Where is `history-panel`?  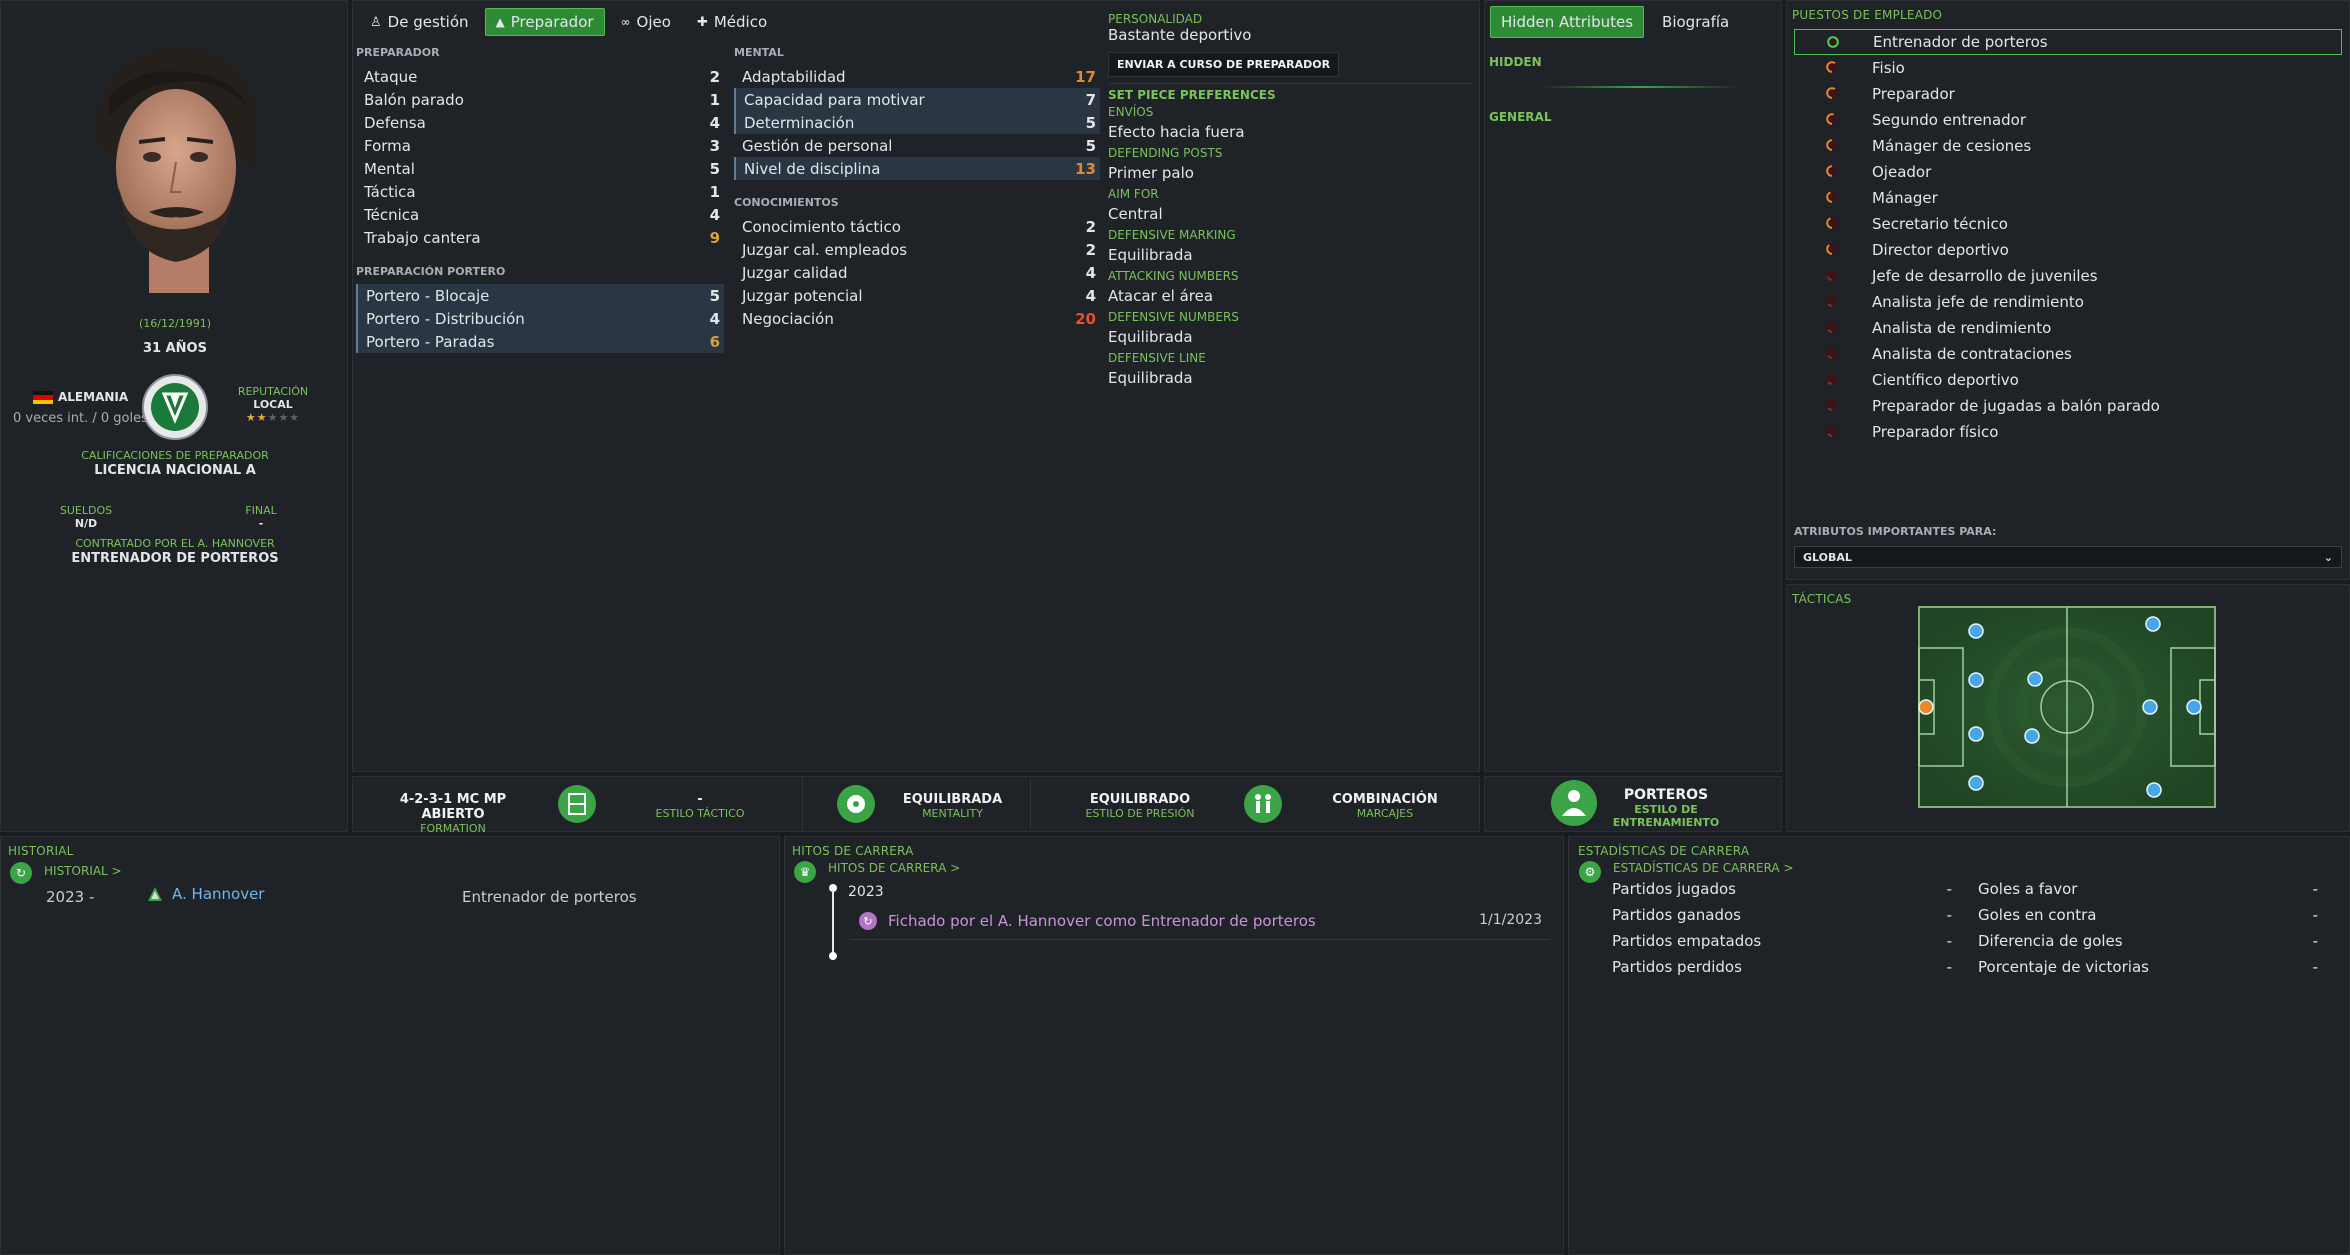 history-panel is located at coordinates (390, 1045).